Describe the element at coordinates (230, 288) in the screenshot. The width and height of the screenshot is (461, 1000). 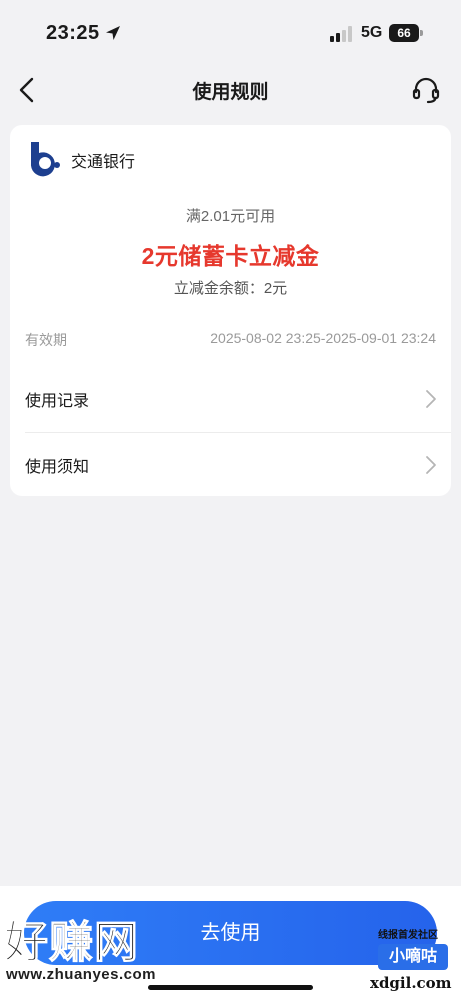
I see `coupon-balance: 立减金余额：2元` at that location.